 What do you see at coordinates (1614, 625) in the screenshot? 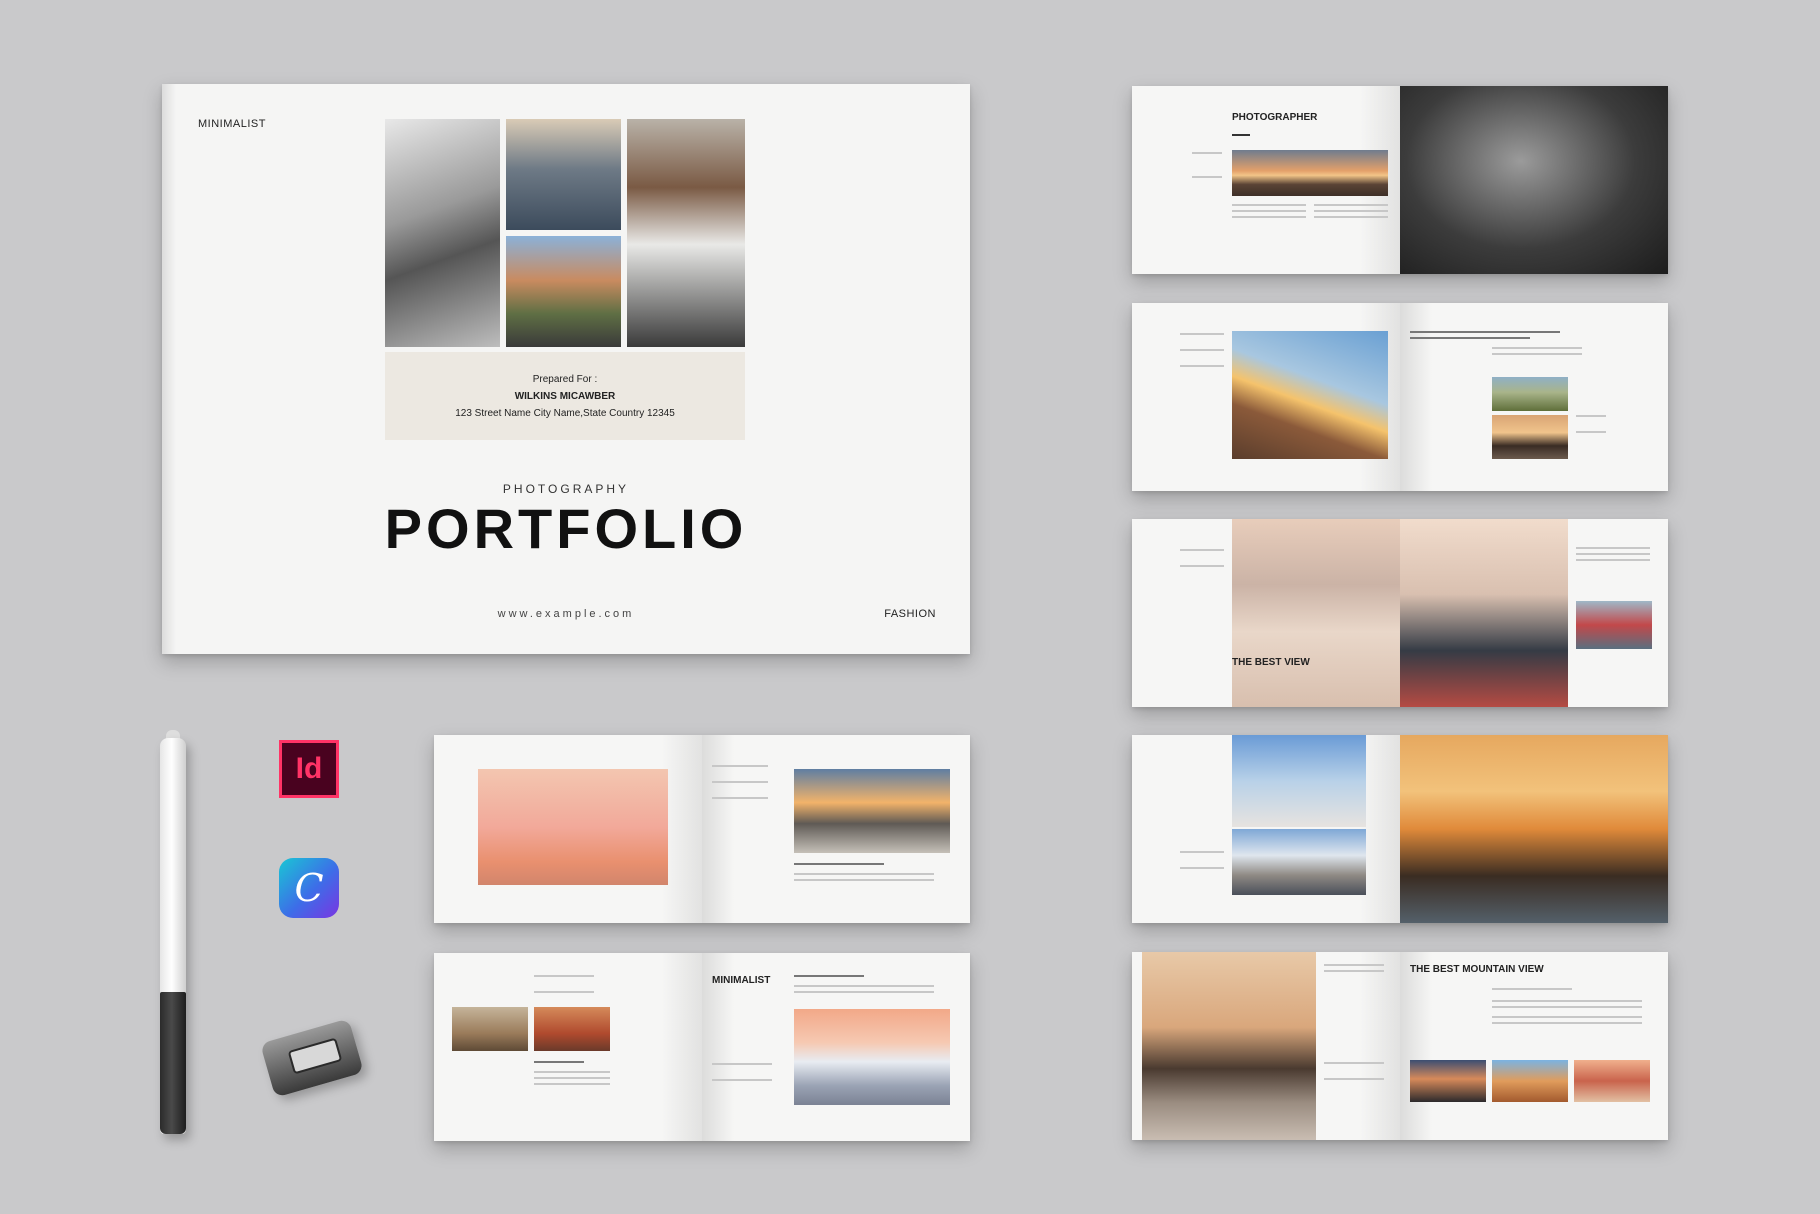
I see `woman-city-photo` at bounding box center [1614, 625].